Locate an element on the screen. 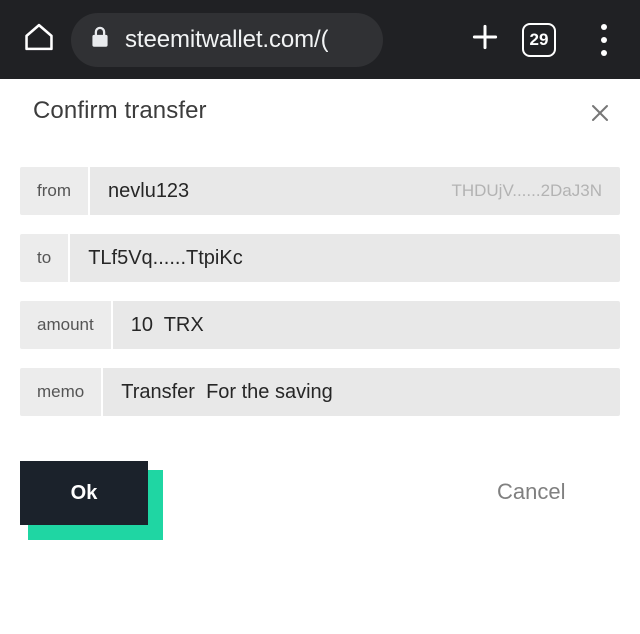 This screenshot has width=640, height=634. to-address-value: TLf5Vq......TtpiKc is located at coordinates (165, 257).